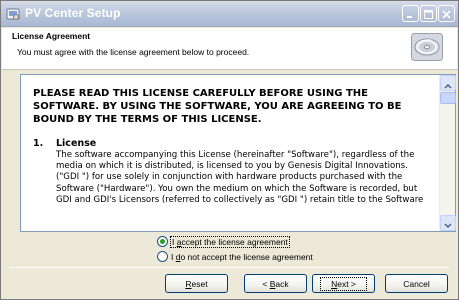  Describe the element at coordinates (242, 256) in the screenshot. I see `decline-label: I do not accept the license agreement` at that location.